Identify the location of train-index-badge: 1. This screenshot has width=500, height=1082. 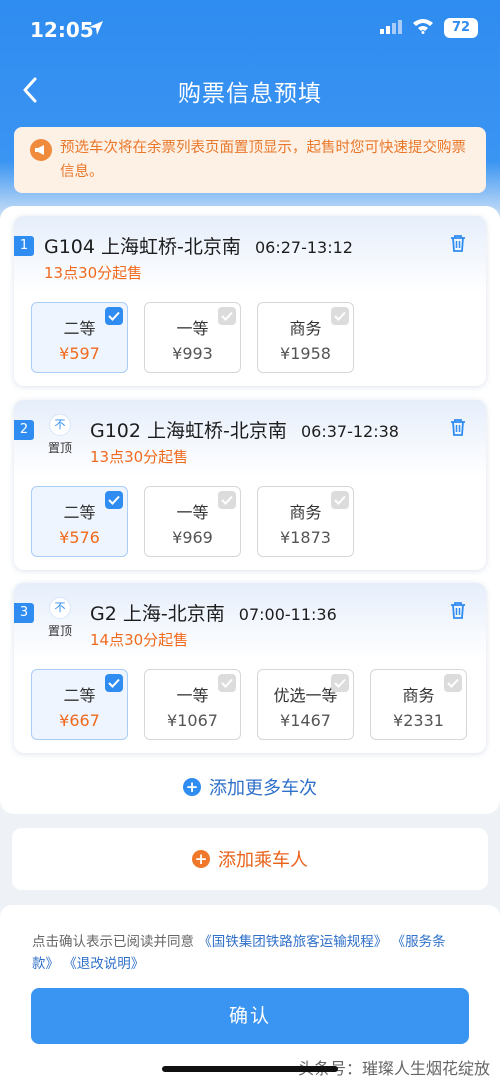
(24, 246).